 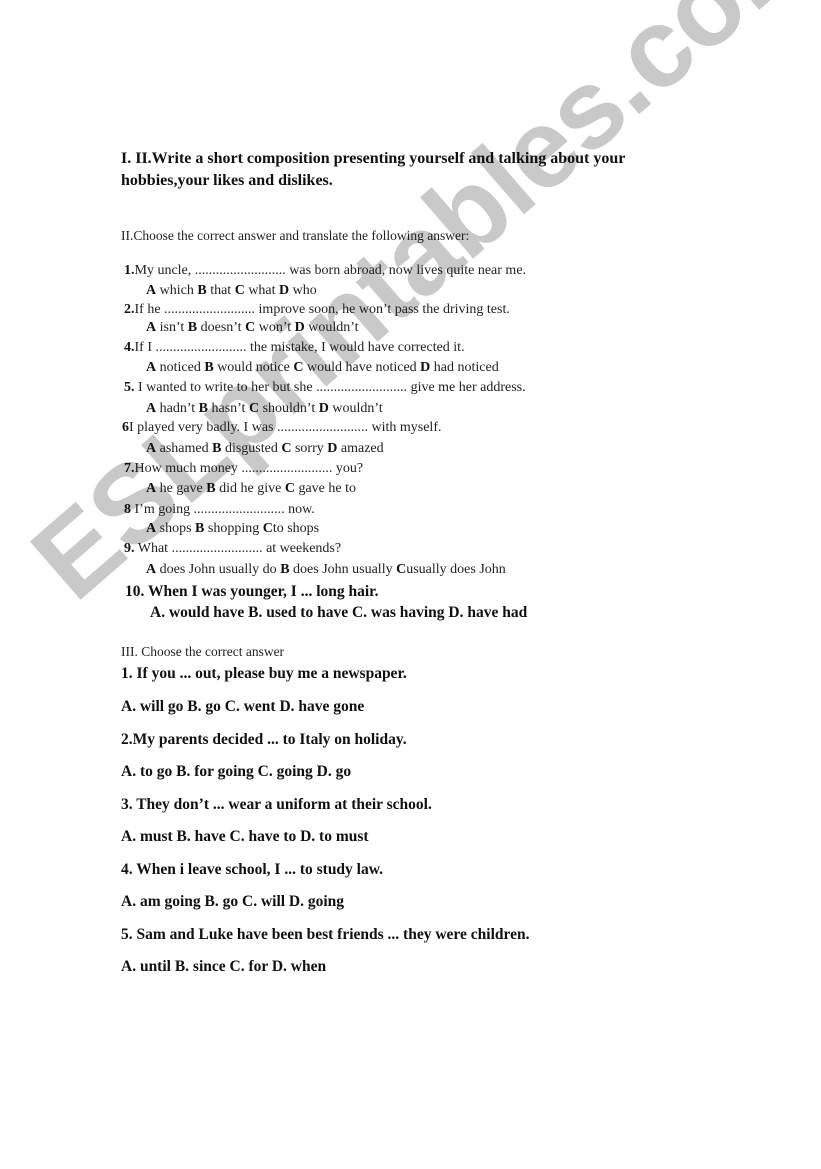 I want to click on option-text: isn’t, so click(x=172, y=327).